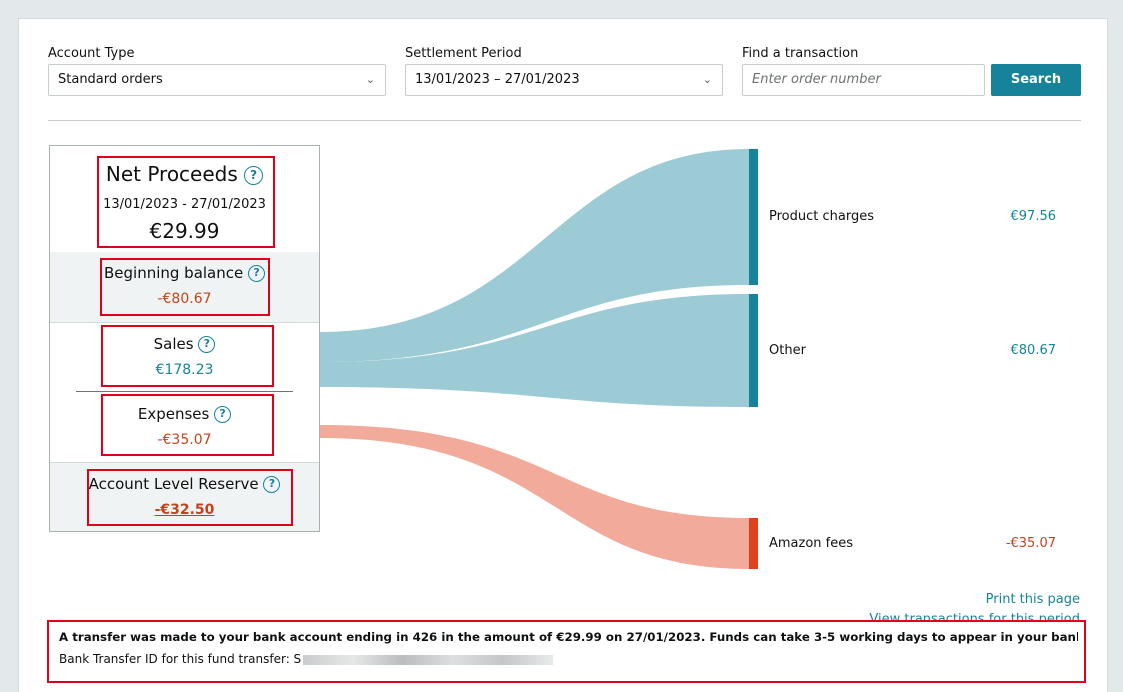 Image resolution: width=1123 pixels, height=692 pixels. Describe the element at coordinates (753, 350) in the screenshot. I see `bar-other` at that location.